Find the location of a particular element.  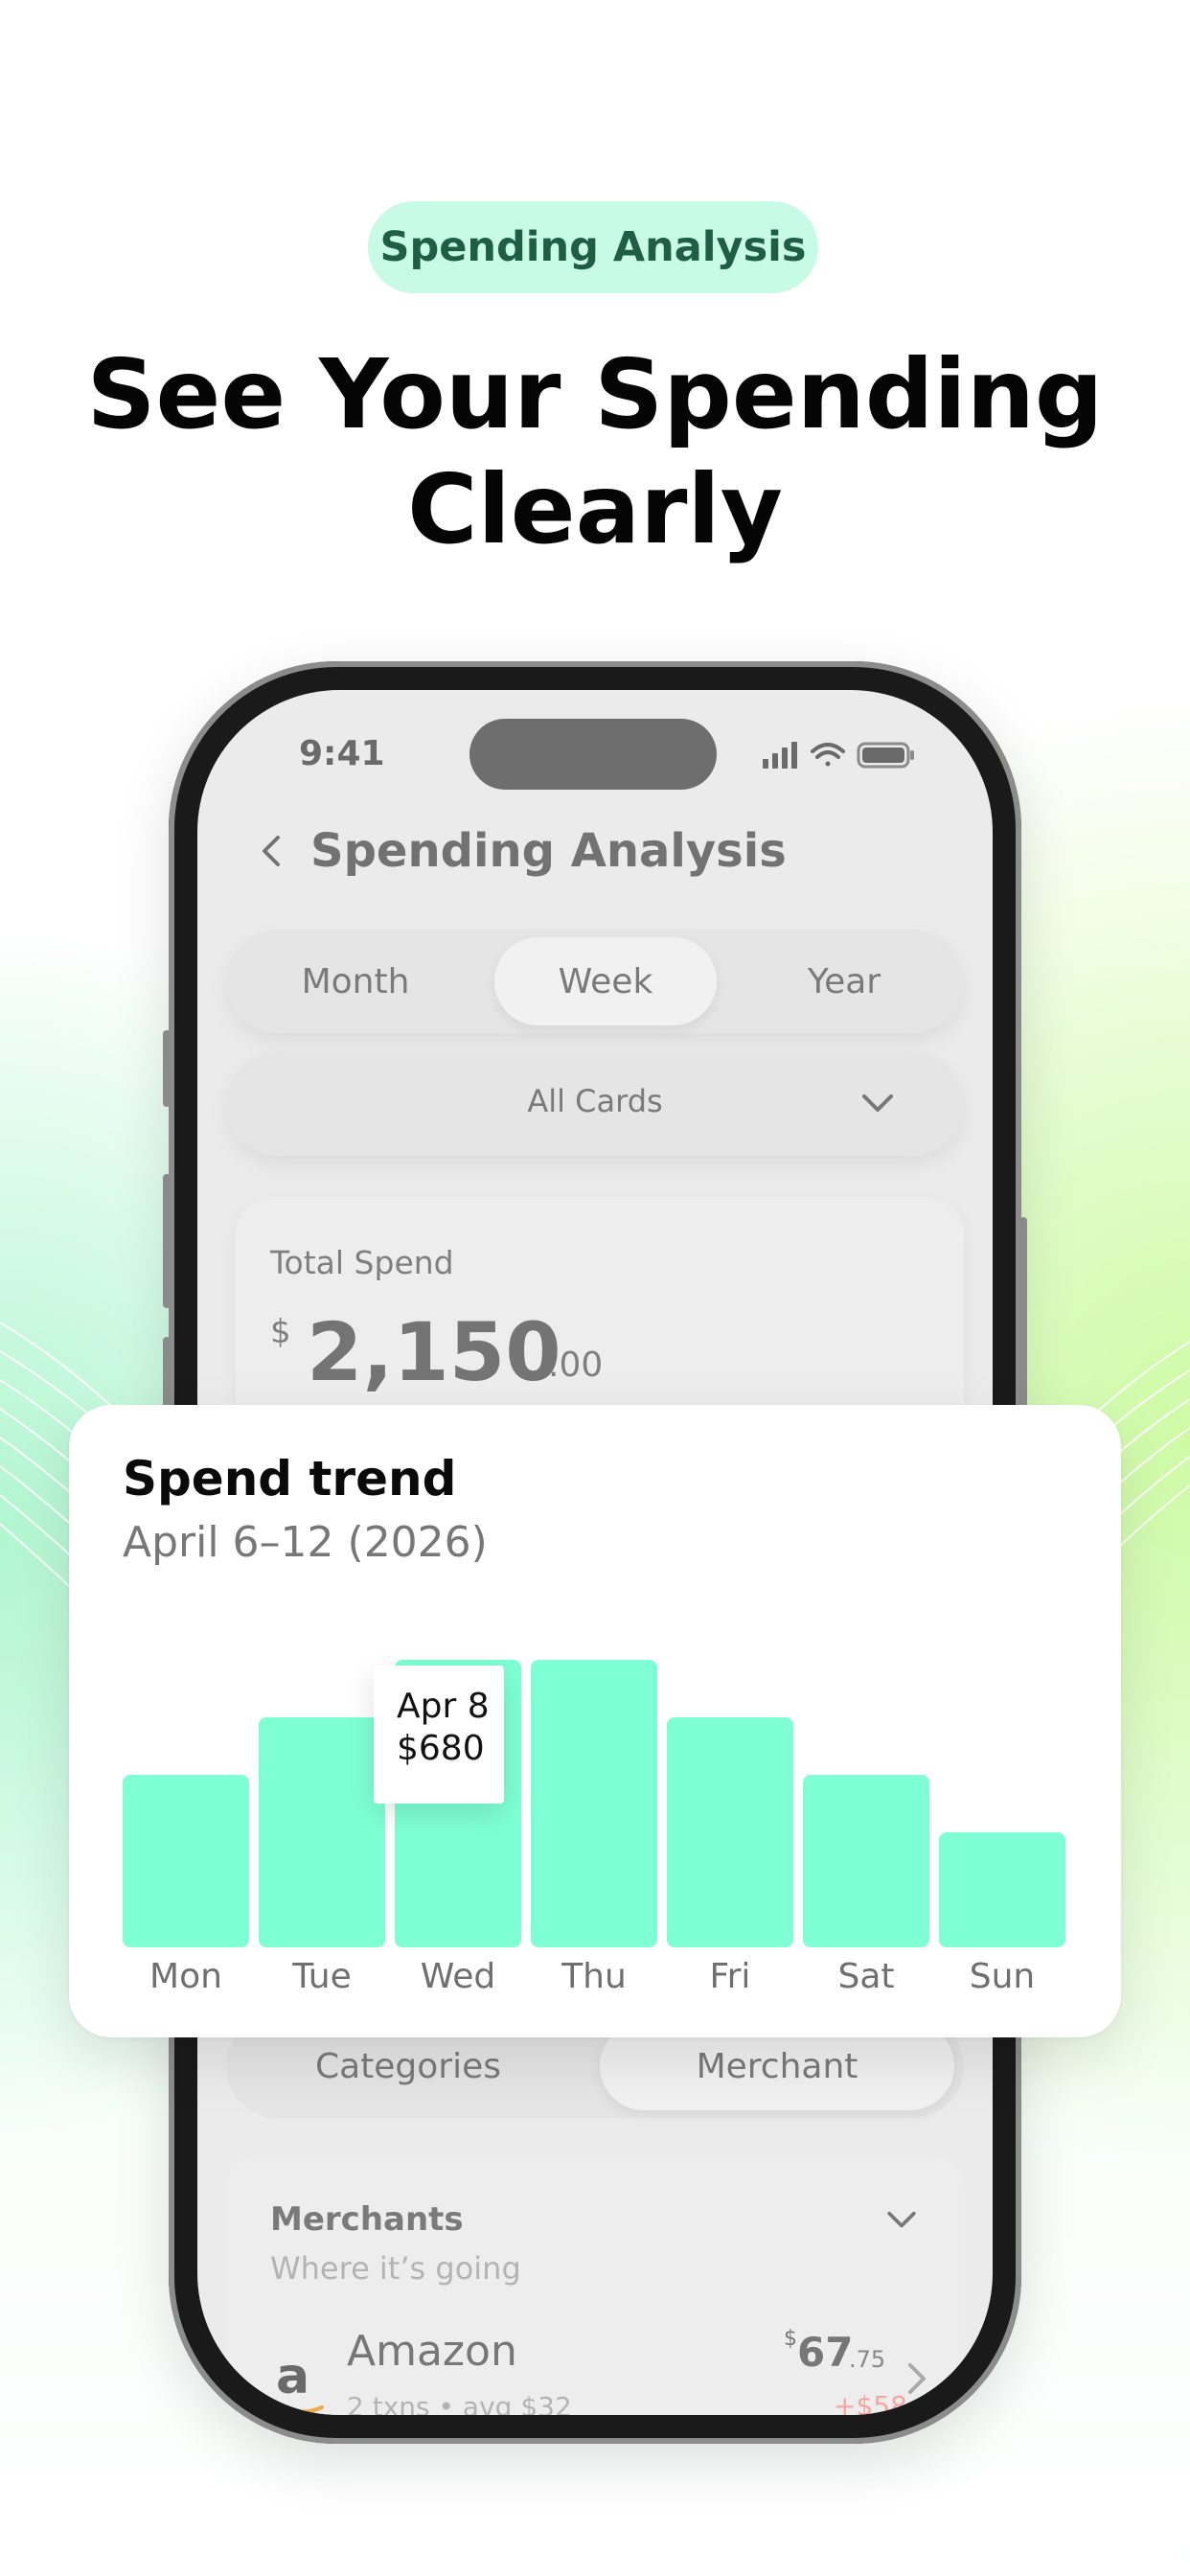

dynamic-island is located at coordinates (593, 754).